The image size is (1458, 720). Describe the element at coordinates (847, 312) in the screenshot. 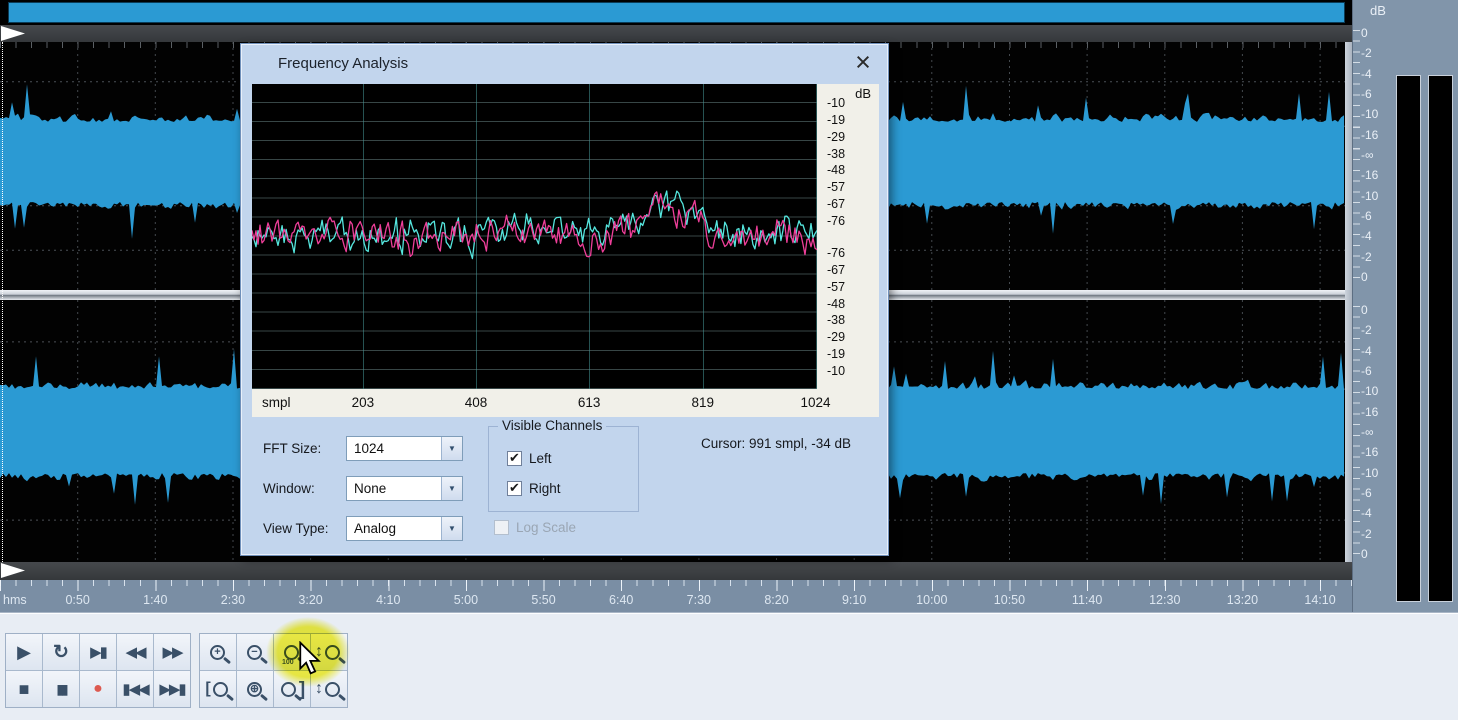

I see `y-ticks-lower: -76 -67 -57 -48 -38 -29 -19 -10` at that location.